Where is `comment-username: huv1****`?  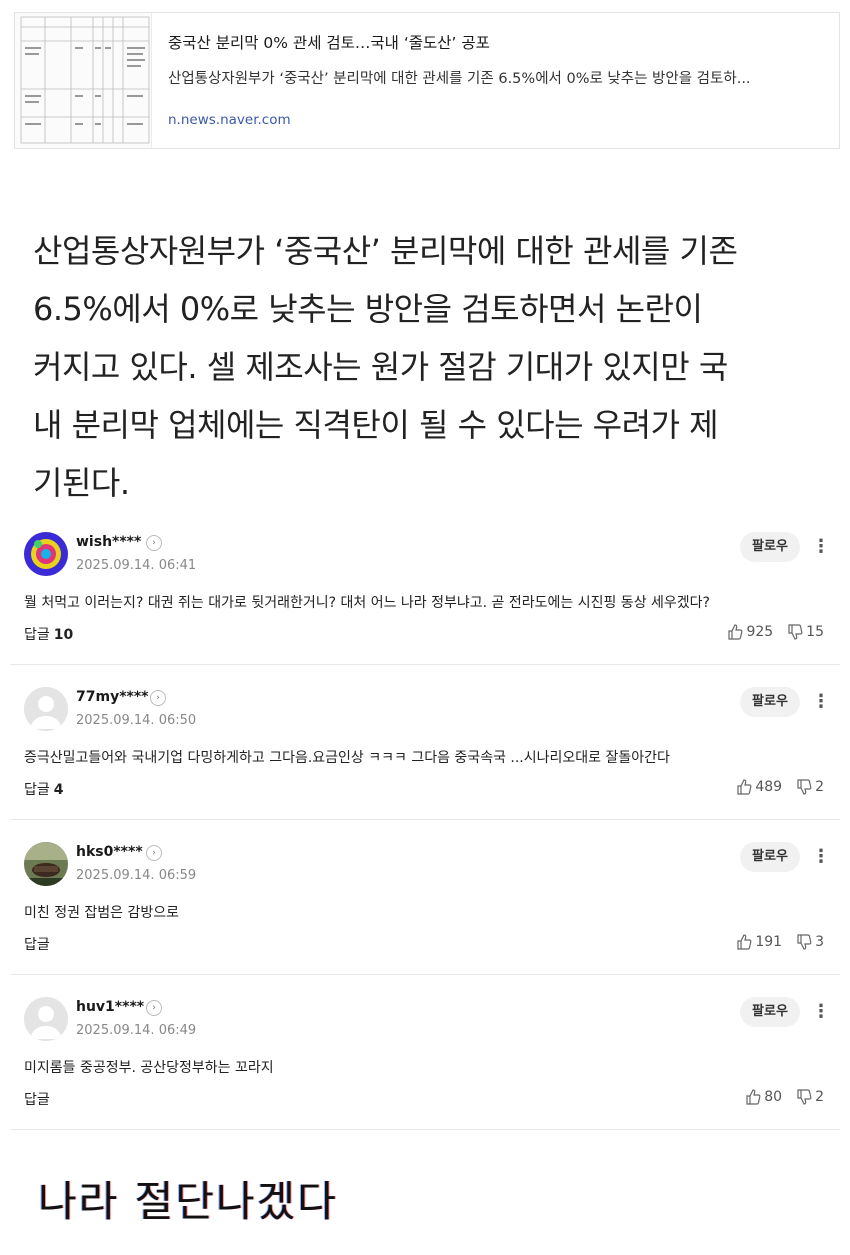
comment-username: huv1**** is located at coordinates (110, 1007).